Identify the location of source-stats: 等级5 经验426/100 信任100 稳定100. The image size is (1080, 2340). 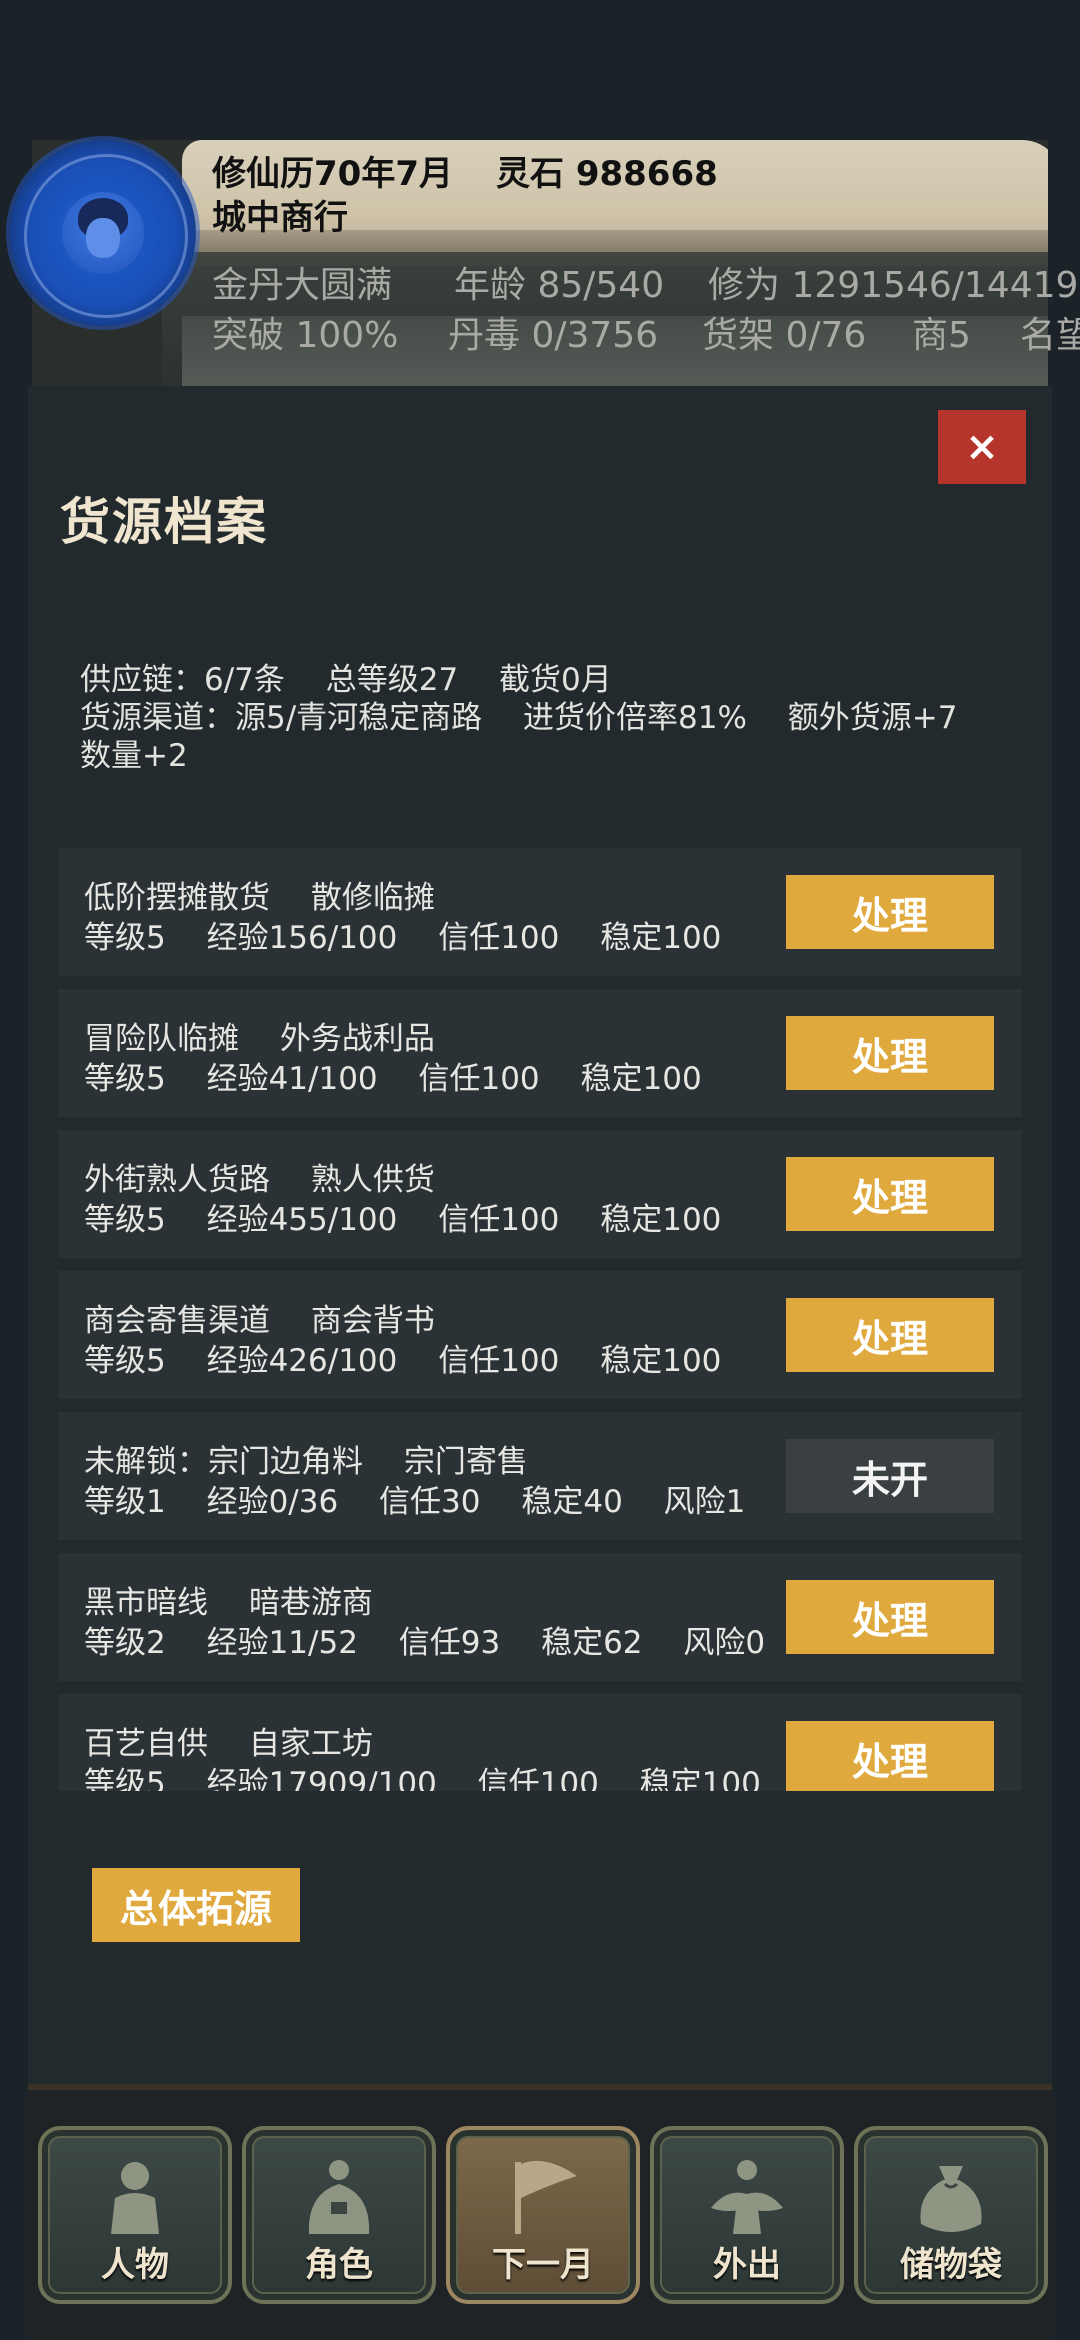
(403, 1361).